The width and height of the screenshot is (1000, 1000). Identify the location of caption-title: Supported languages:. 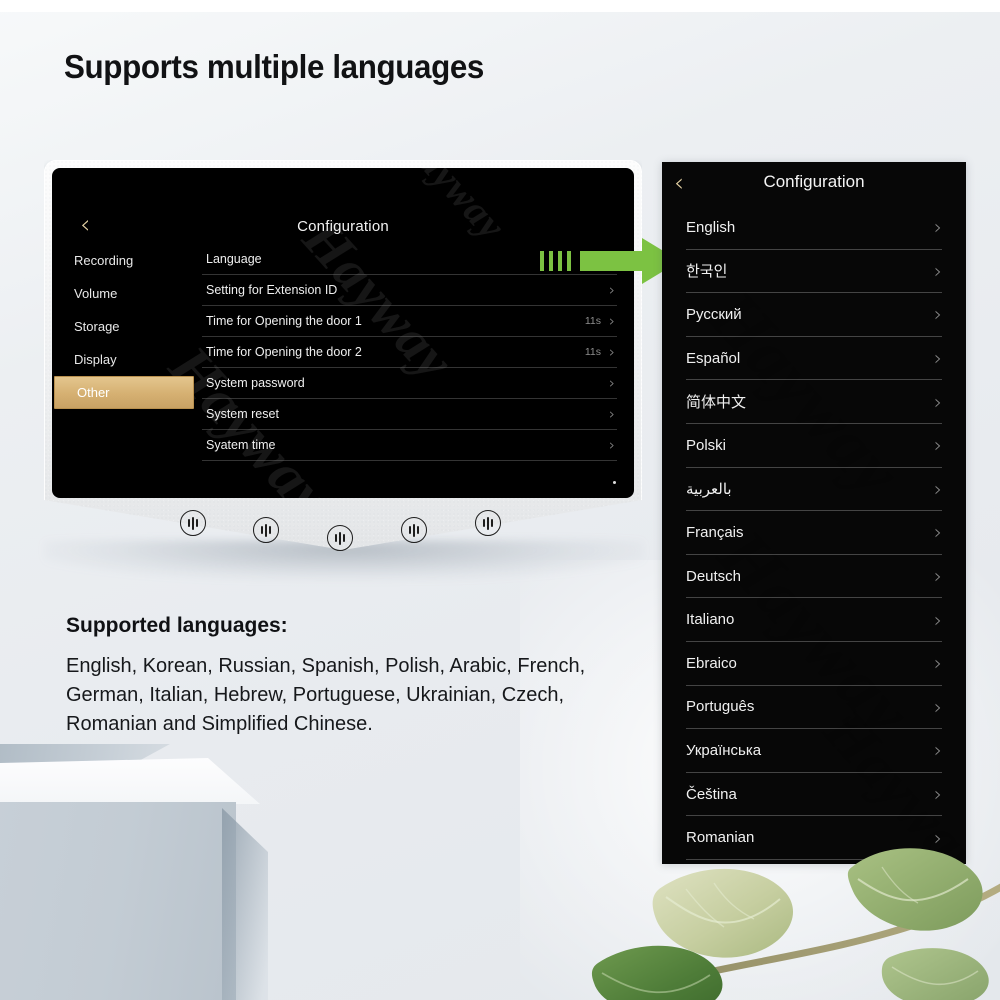
(177, 625).